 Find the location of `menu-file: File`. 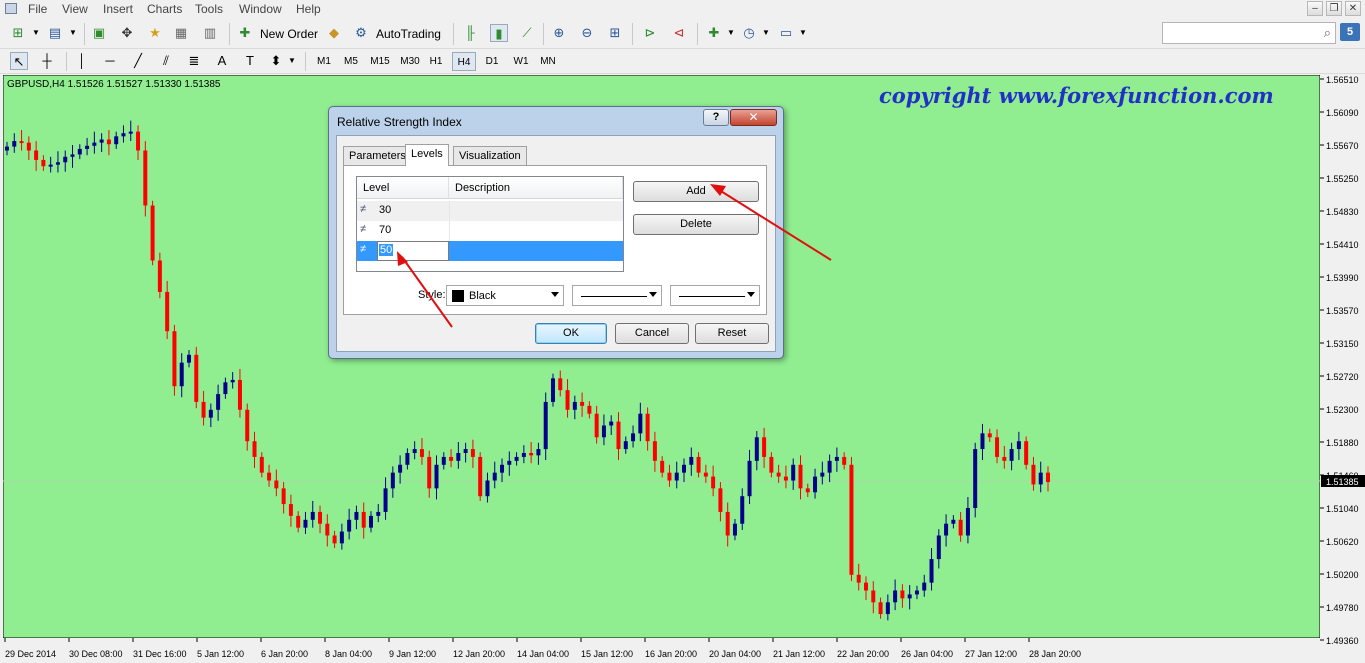

menu-file: File is located at coordinates (37, 9).